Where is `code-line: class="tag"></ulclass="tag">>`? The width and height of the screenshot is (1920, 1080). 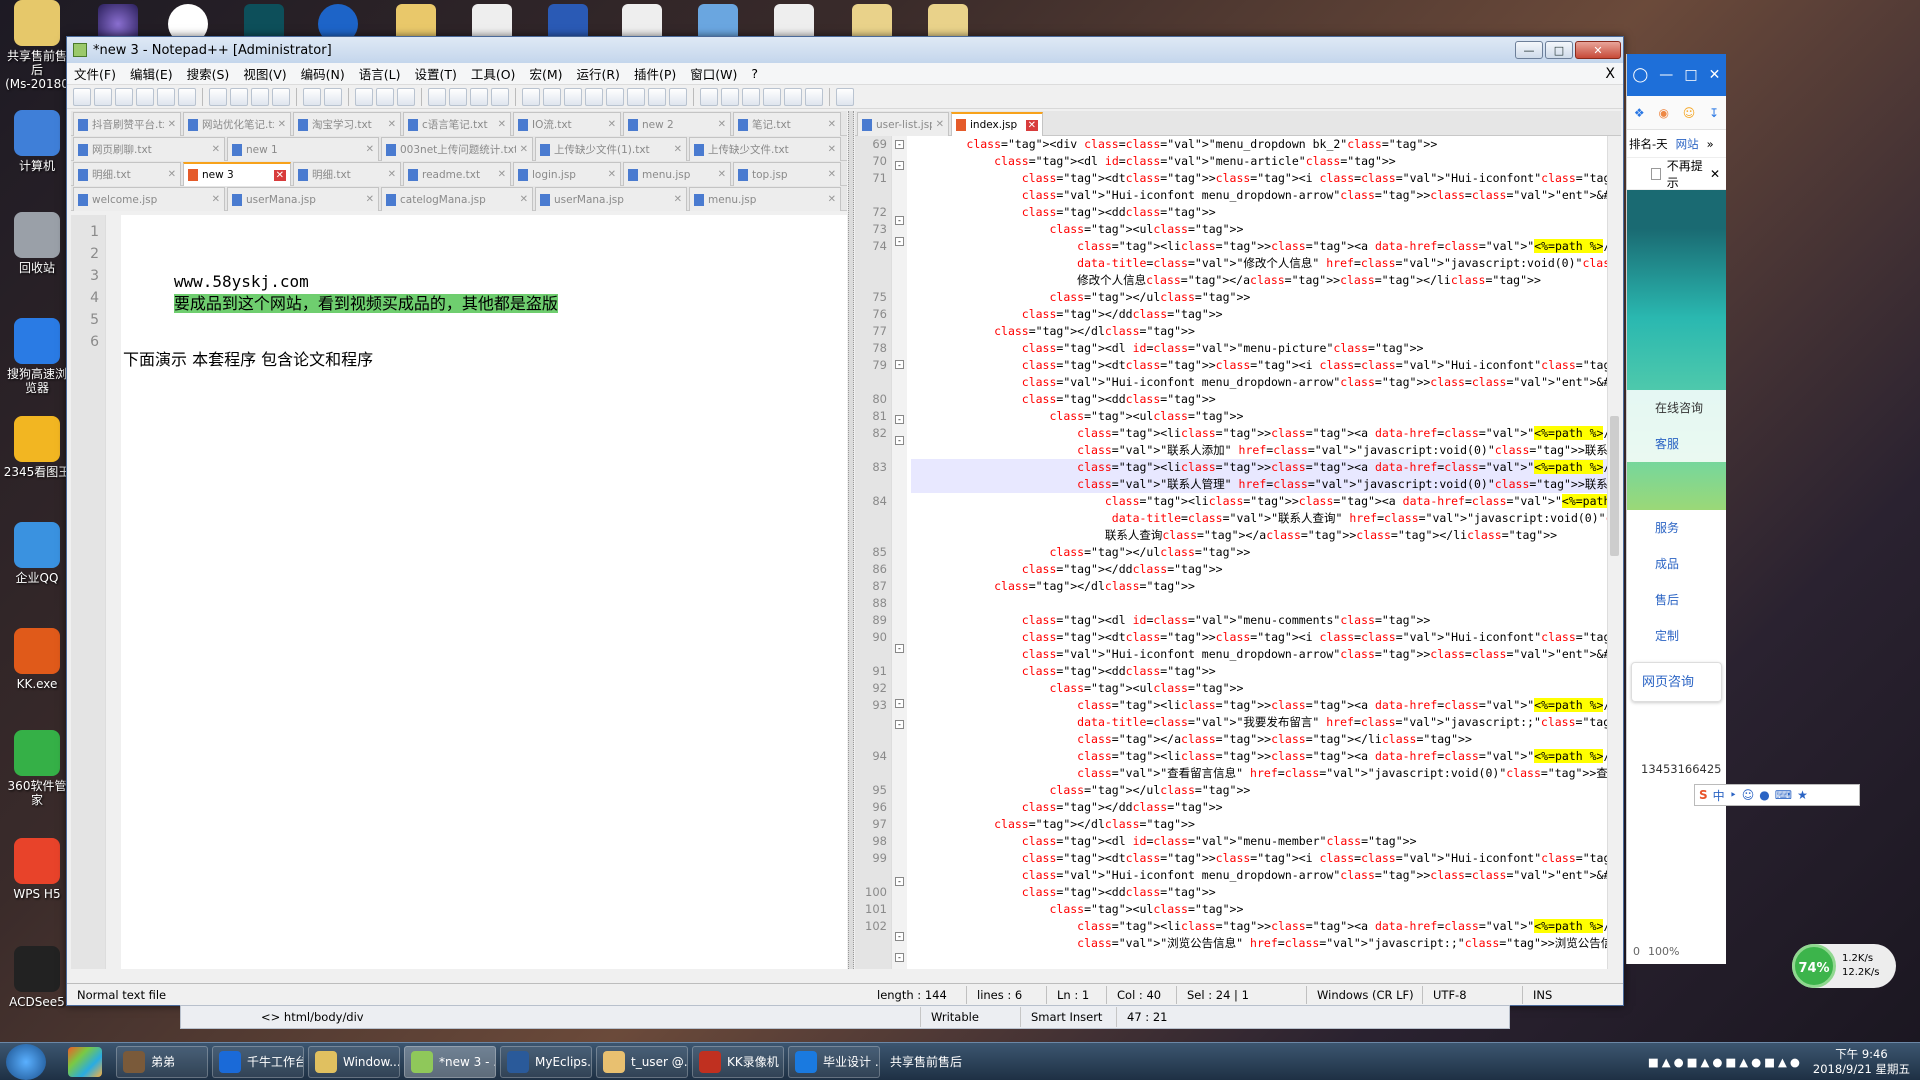 code-line: class="tag"></ulclass="tag">> is located at coordinates (1259, 790).